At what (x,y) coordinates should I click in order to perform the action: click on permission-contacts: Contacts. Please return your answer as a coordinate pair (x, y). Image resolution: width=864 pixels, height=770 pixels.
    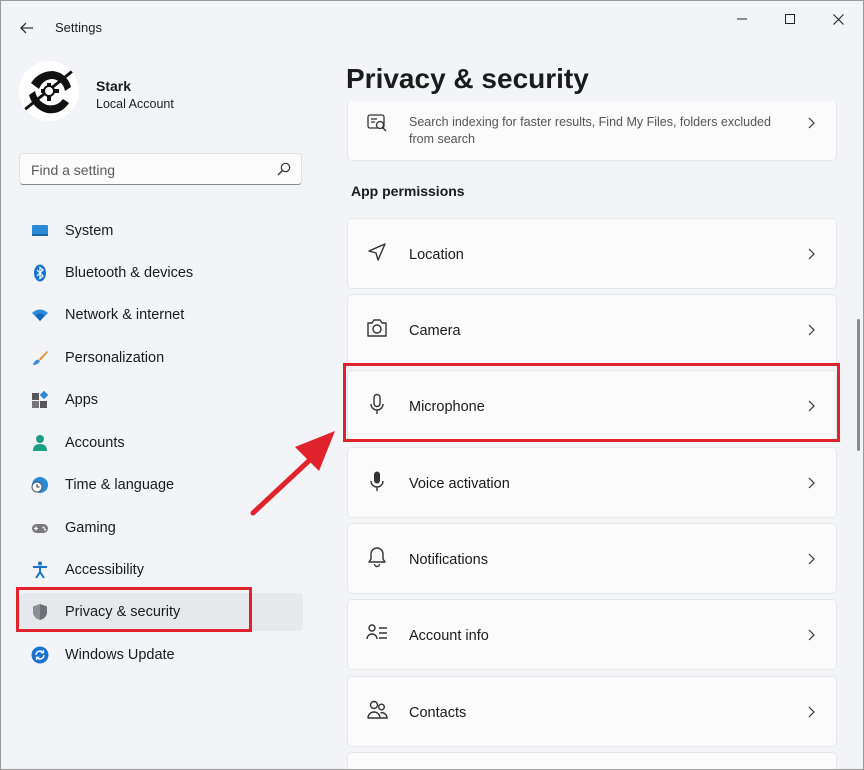
    Looking at the image, I should click on (592, 711).